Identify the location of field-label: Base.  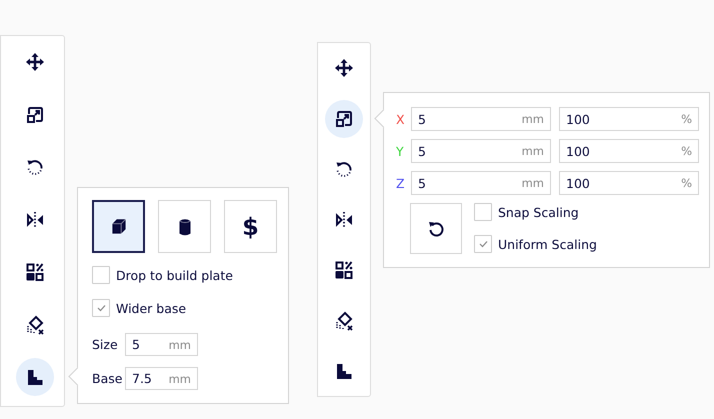
(108, 378).